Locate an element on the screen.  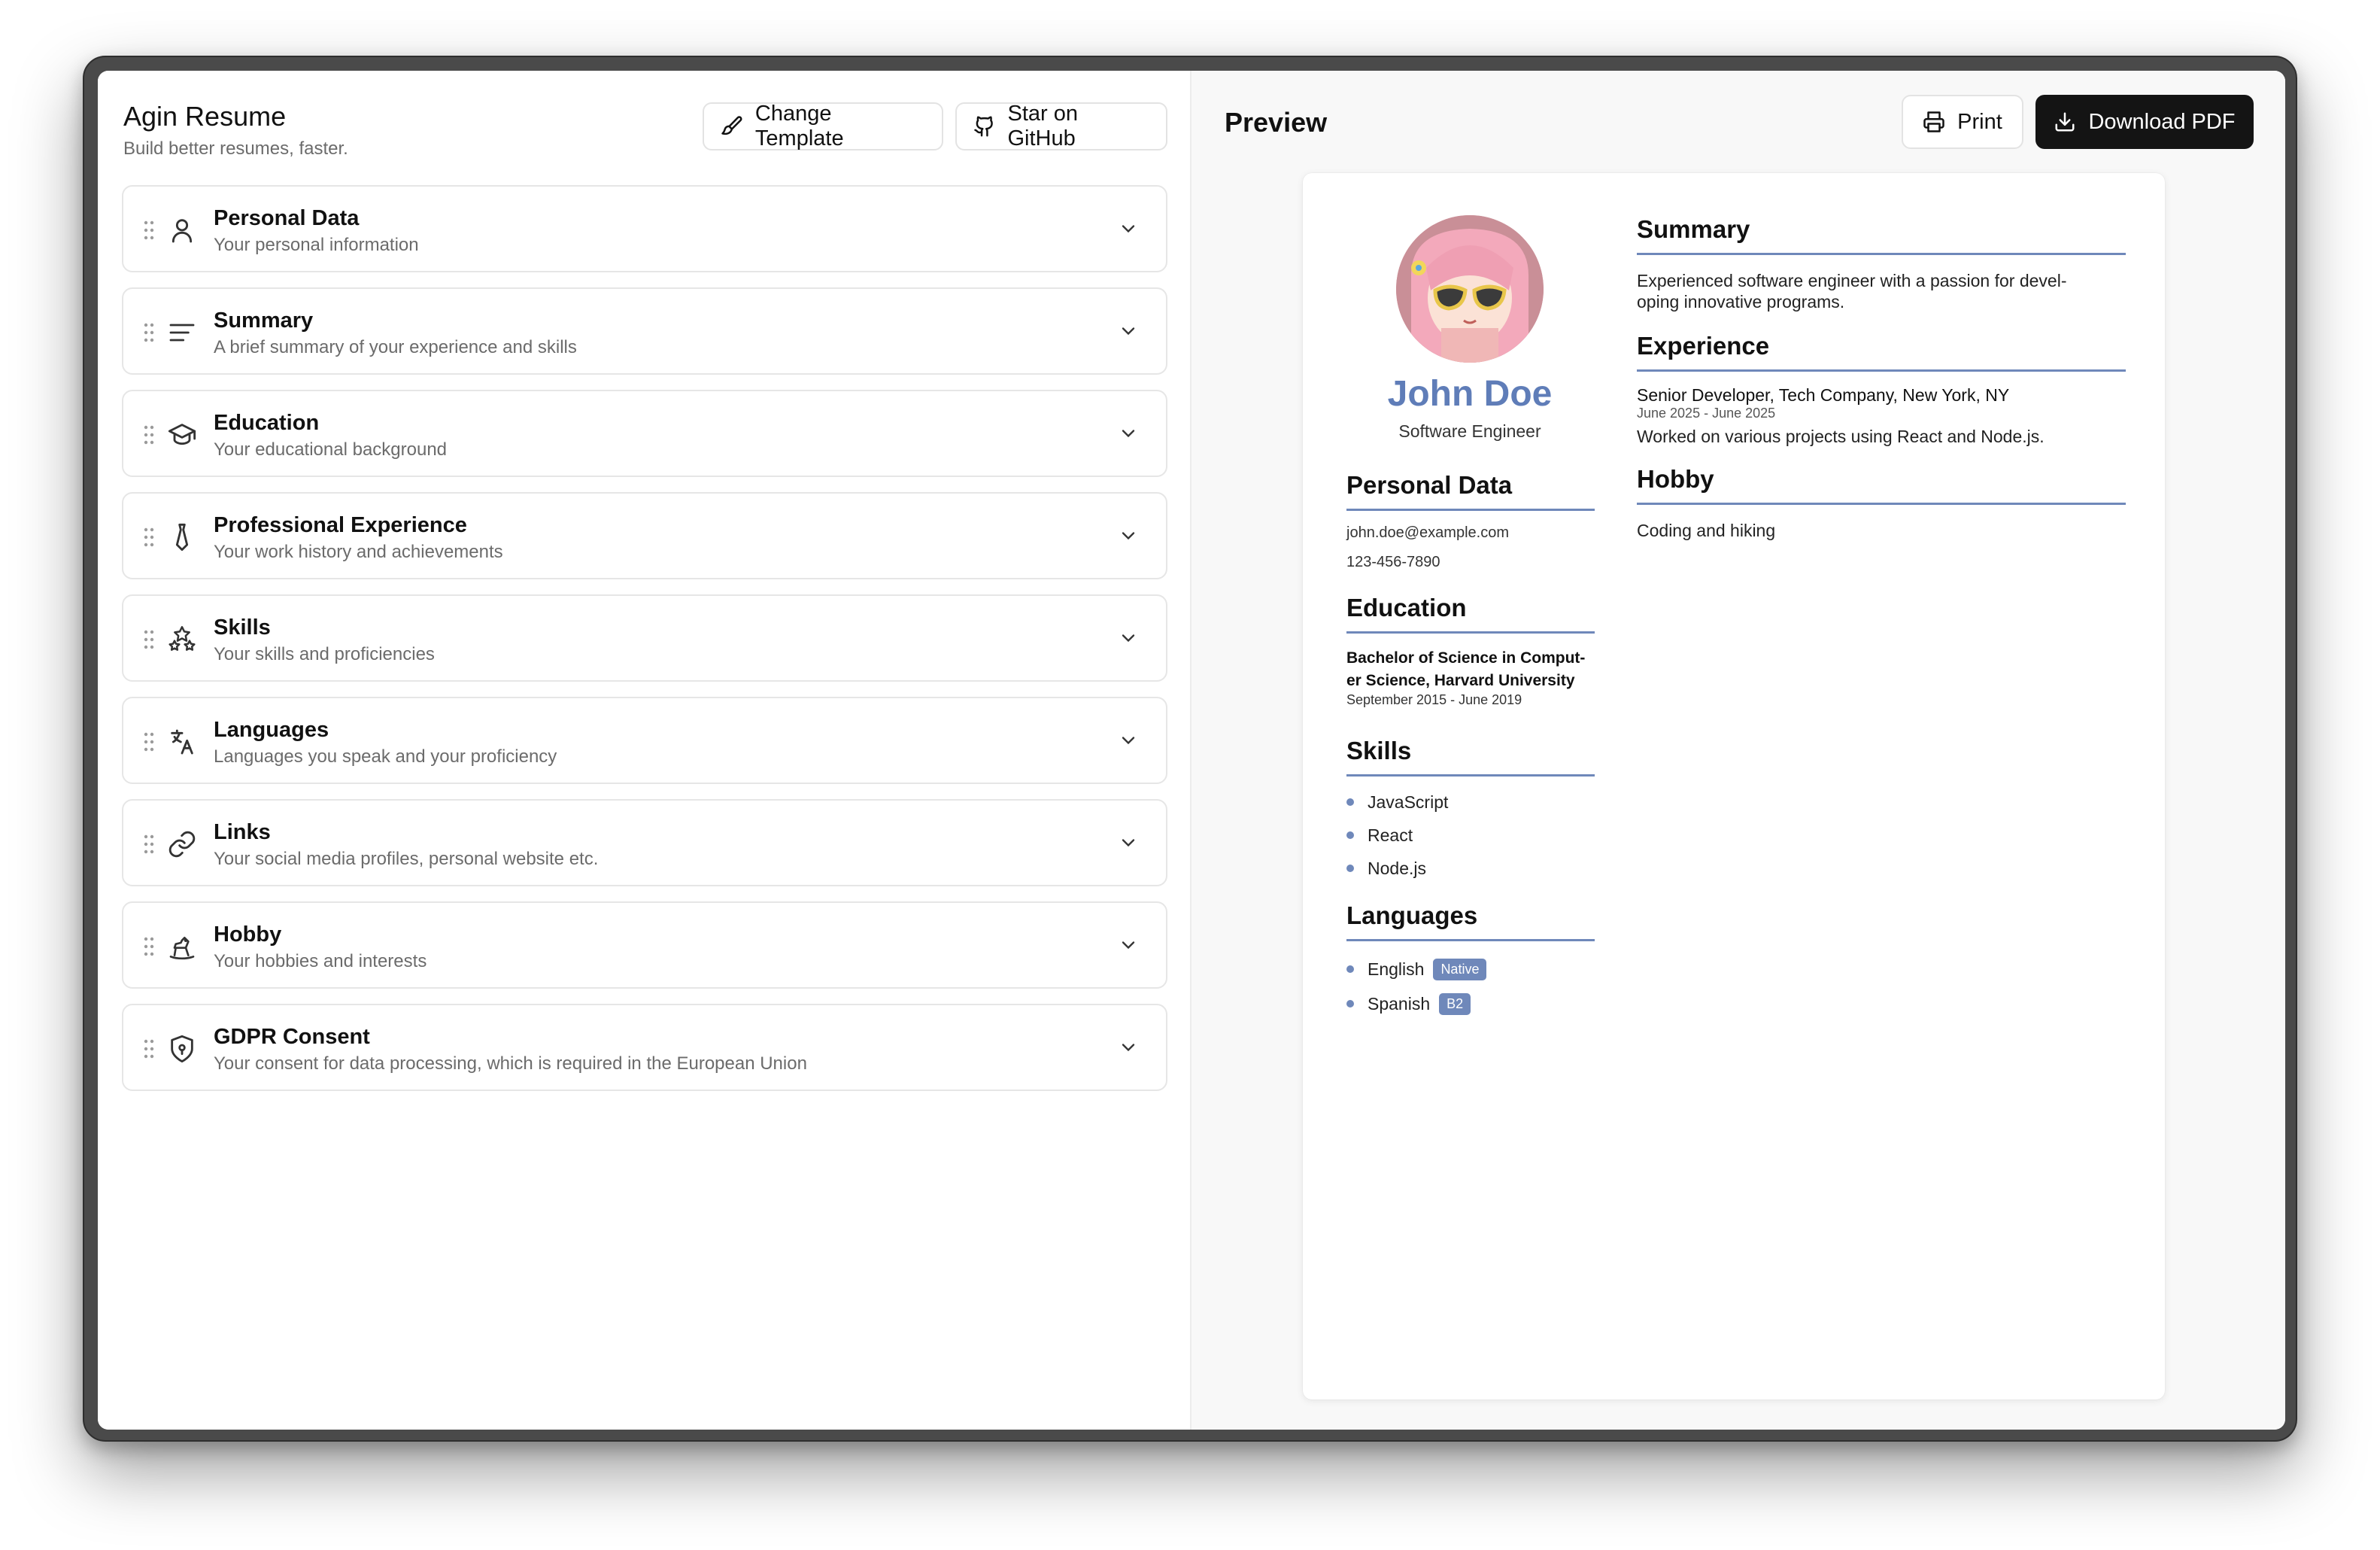
hobby-text: Coding and hiking is located at coordinates (1706, 530).